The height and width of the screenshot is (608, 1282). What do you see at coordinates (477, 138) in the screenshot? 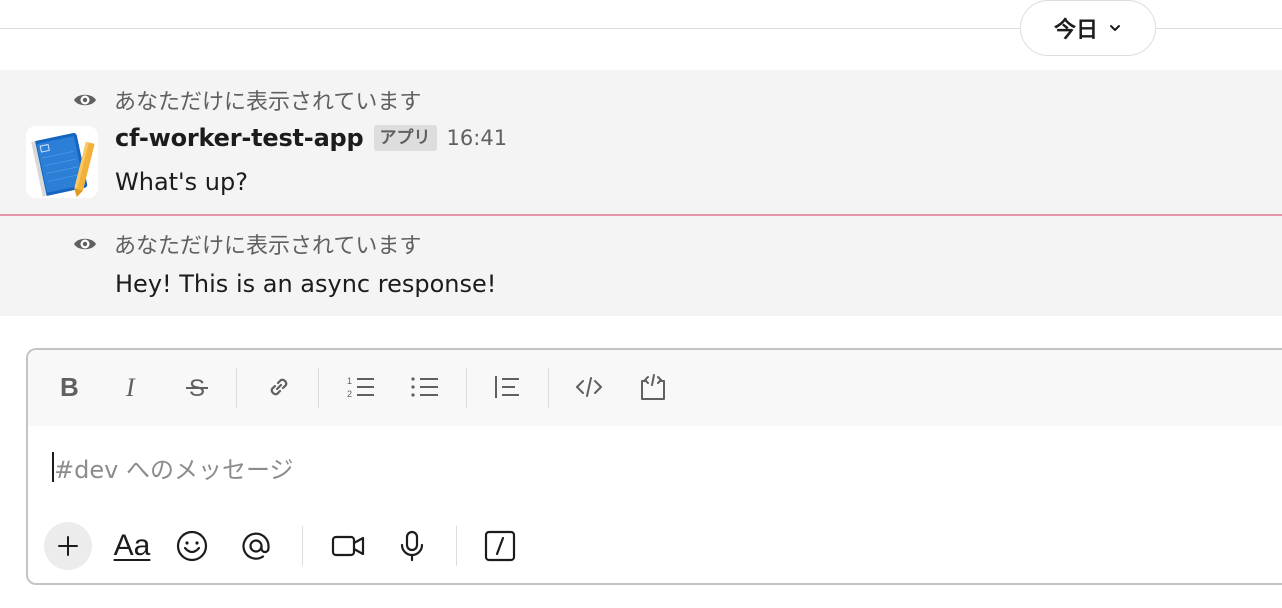
I see `message-timestamp: 16:41` at bounding box center [477, 138].